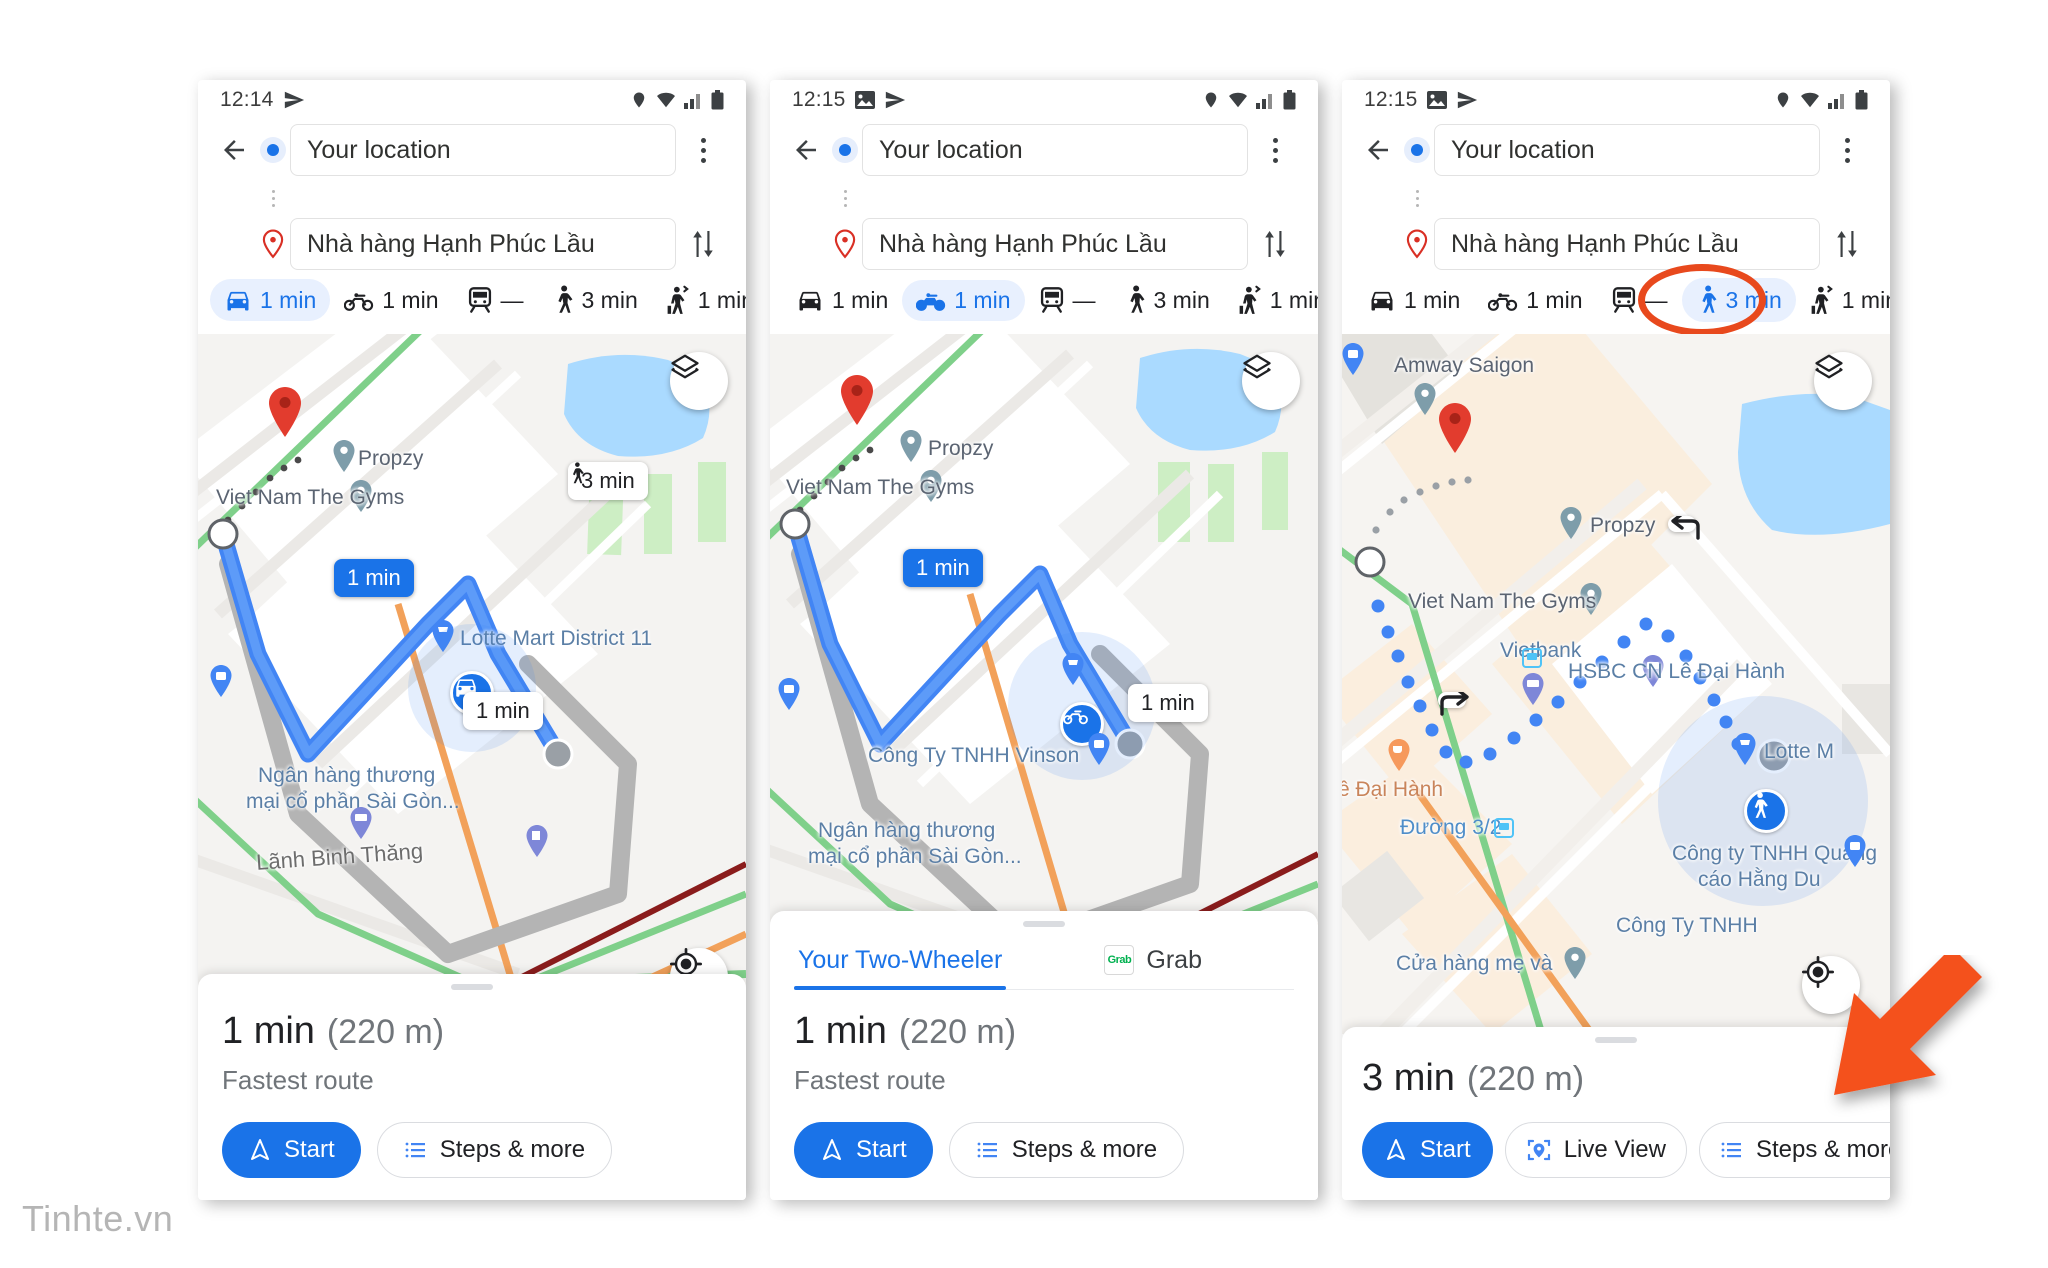  Describe the element at coordinates (608, 481) in the screenshot. I see `map-chip-walk-eta: 3 min` at that location.